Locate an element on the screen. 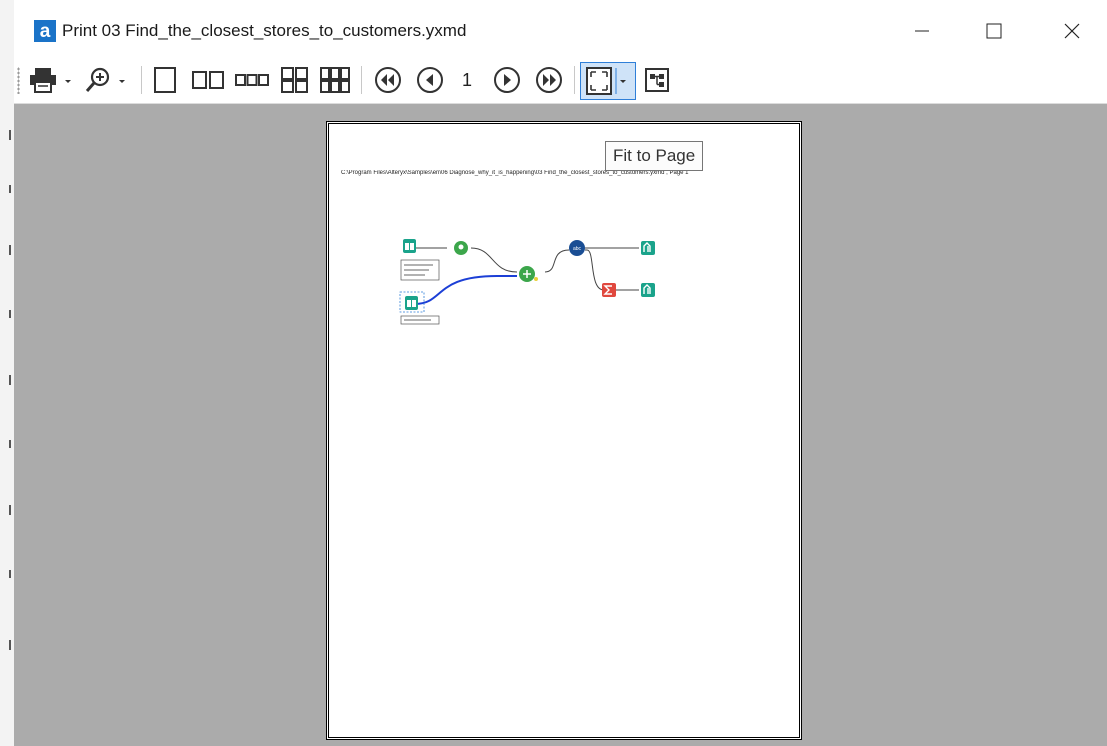 This screenshot has width=1107, height=746. background-window-edge is located at coordinates (7, 373).